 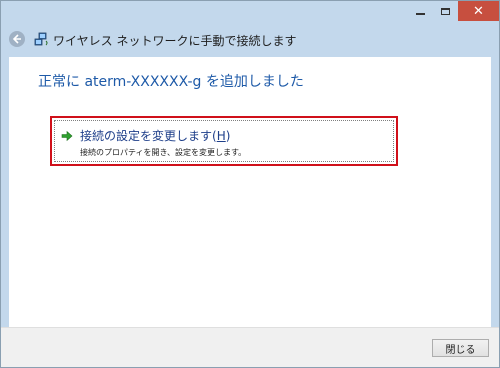 What do you see at coordinates (250, 347) in the screenshot?
I see `button-bar: 閉じる` at bounding box center [250, 347].